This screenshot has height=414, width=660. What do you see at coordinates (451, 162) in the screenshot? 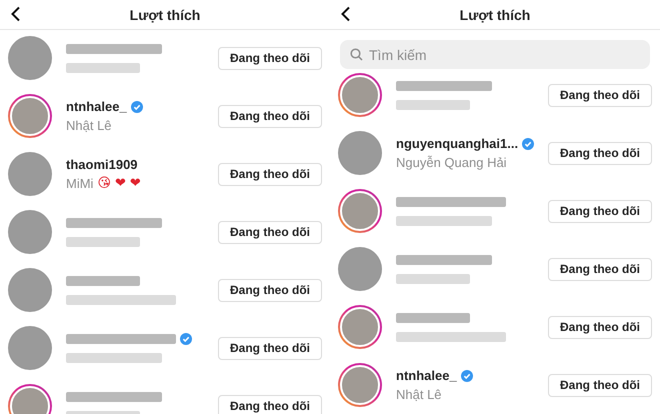
I see `full-name: Nguyễn Quang Hải` at bounding box center [451, 162].